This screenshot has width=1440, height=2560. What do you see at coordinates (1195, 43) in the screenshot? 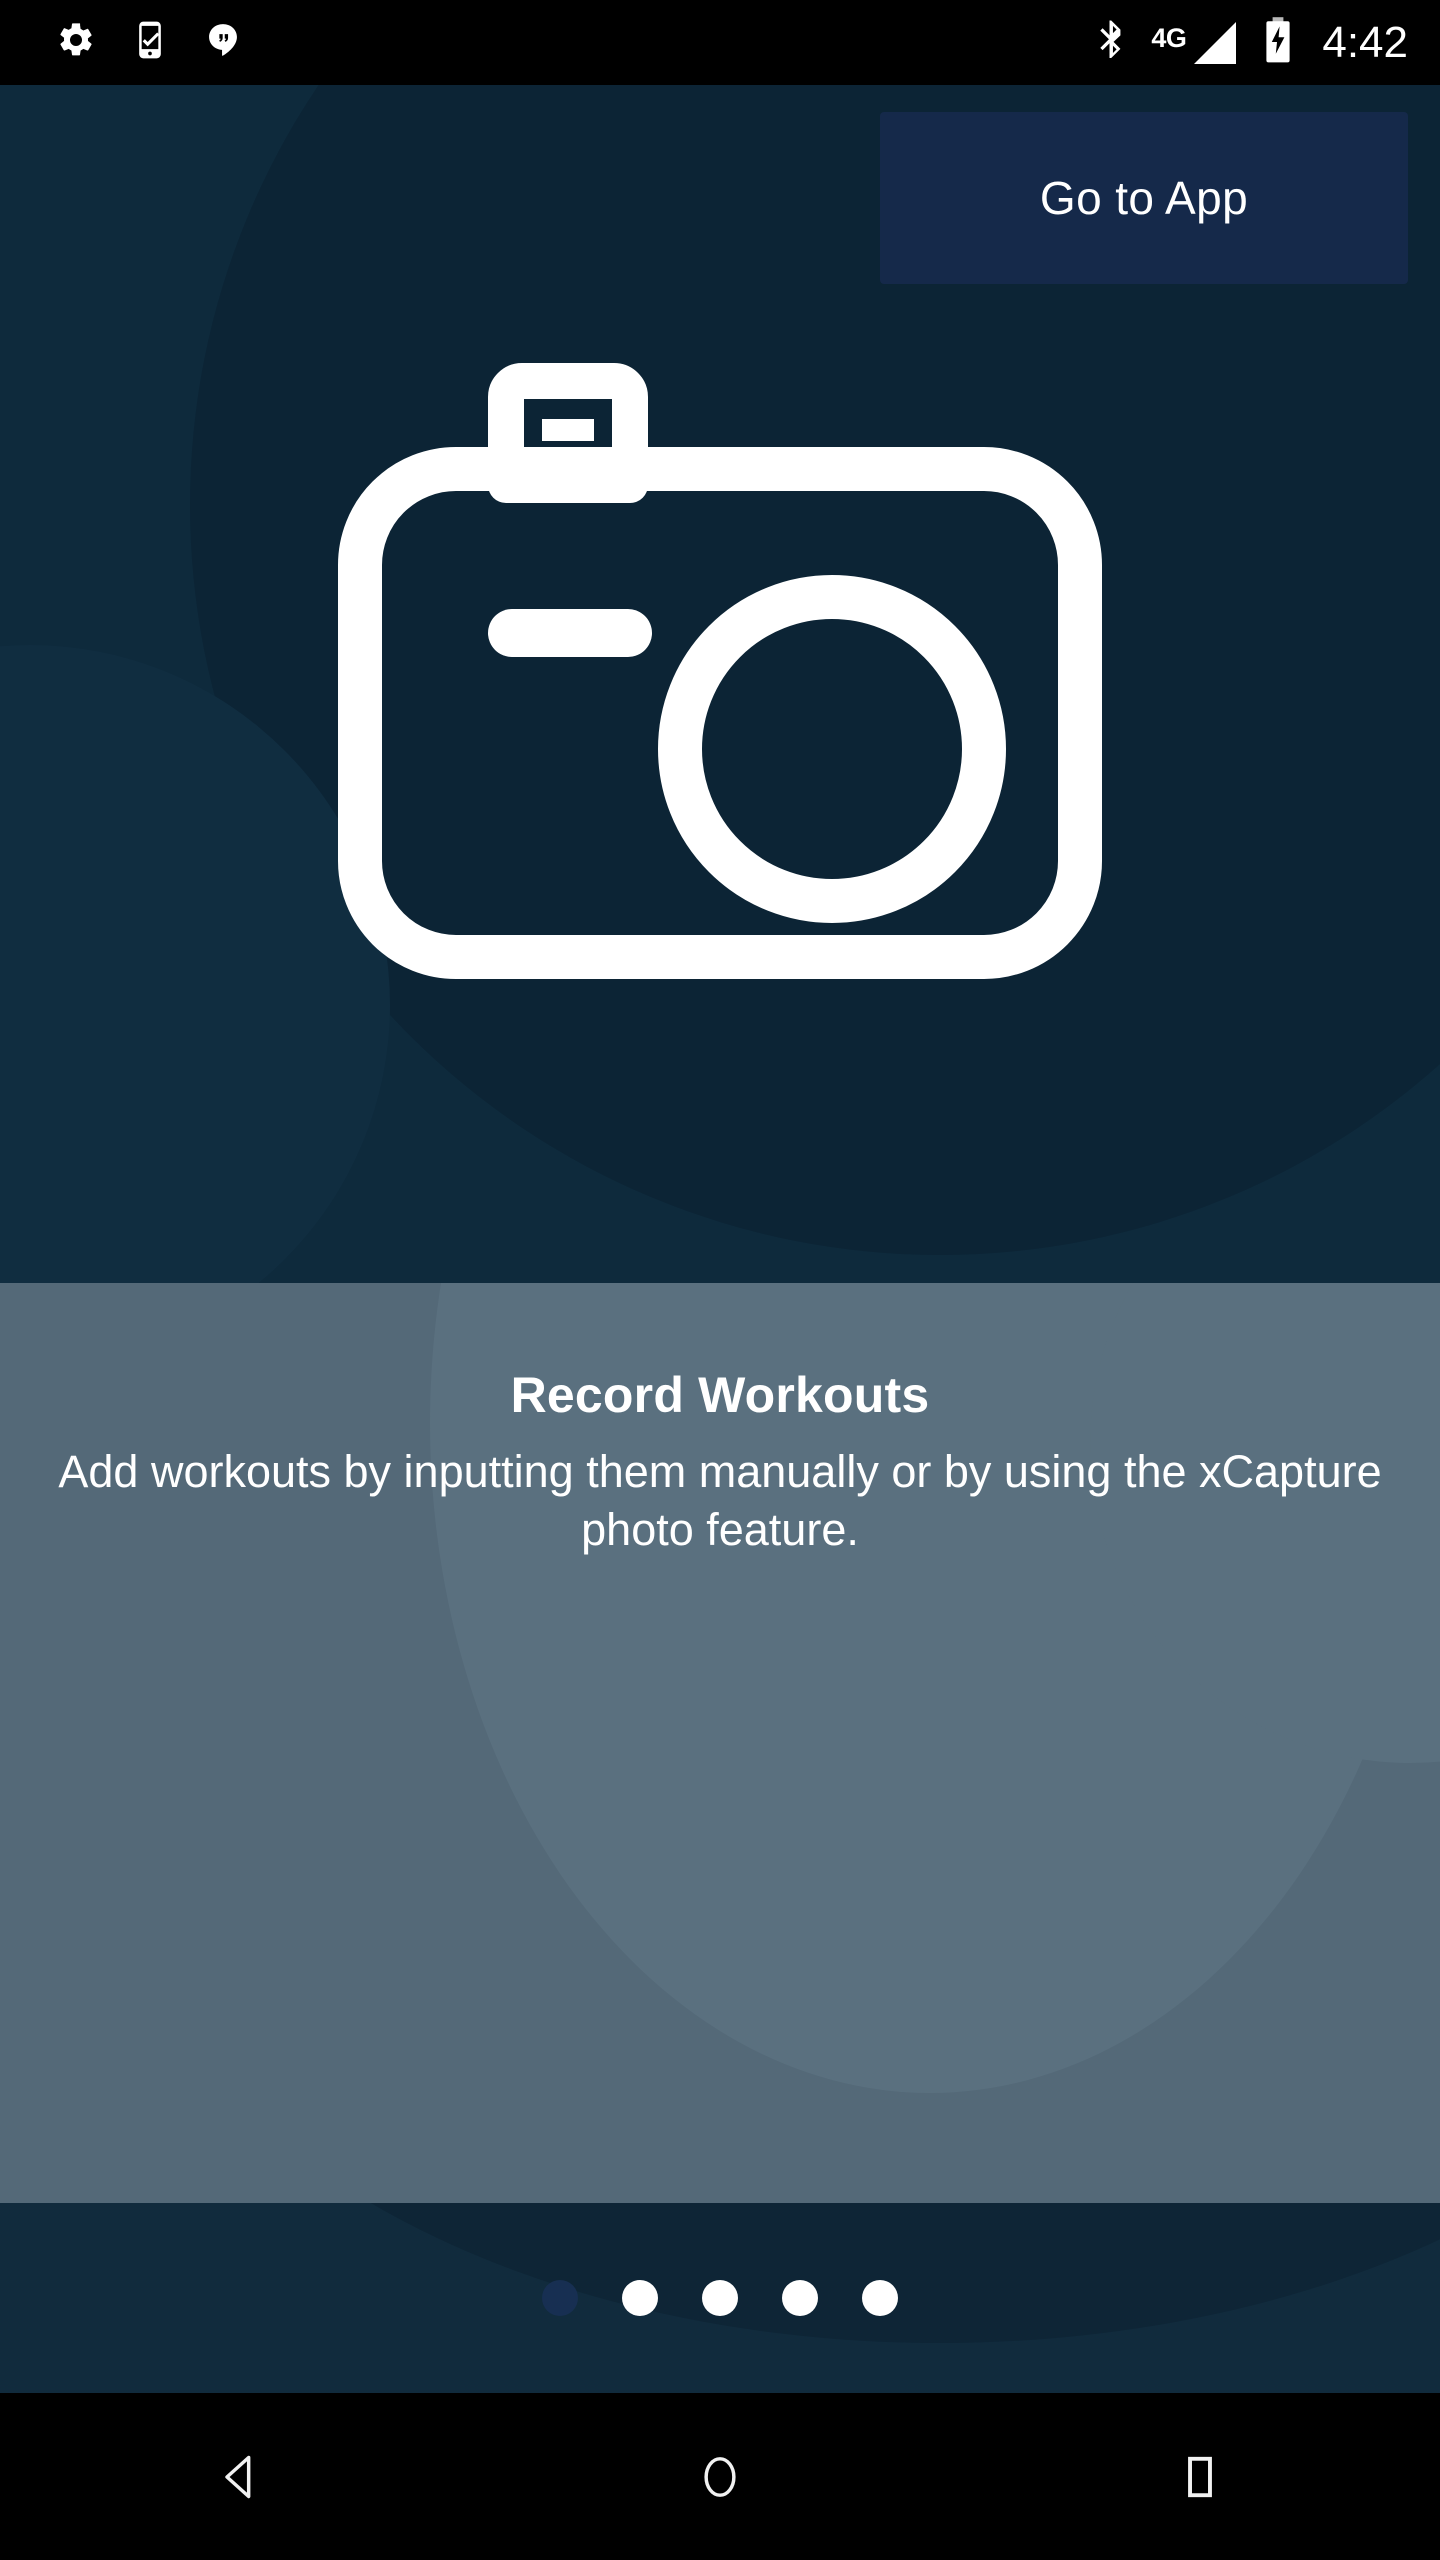
I see `signal-bars-icon: 4G` at bounding box center [1195, 43].